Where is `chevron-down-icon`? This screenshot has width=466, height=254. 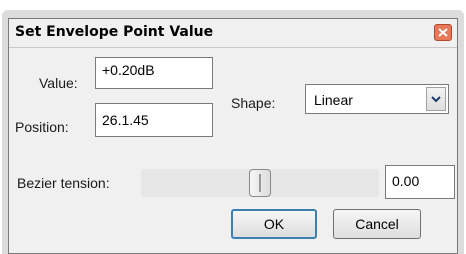
chevron-down-icon is located at coordinates (436, 99).